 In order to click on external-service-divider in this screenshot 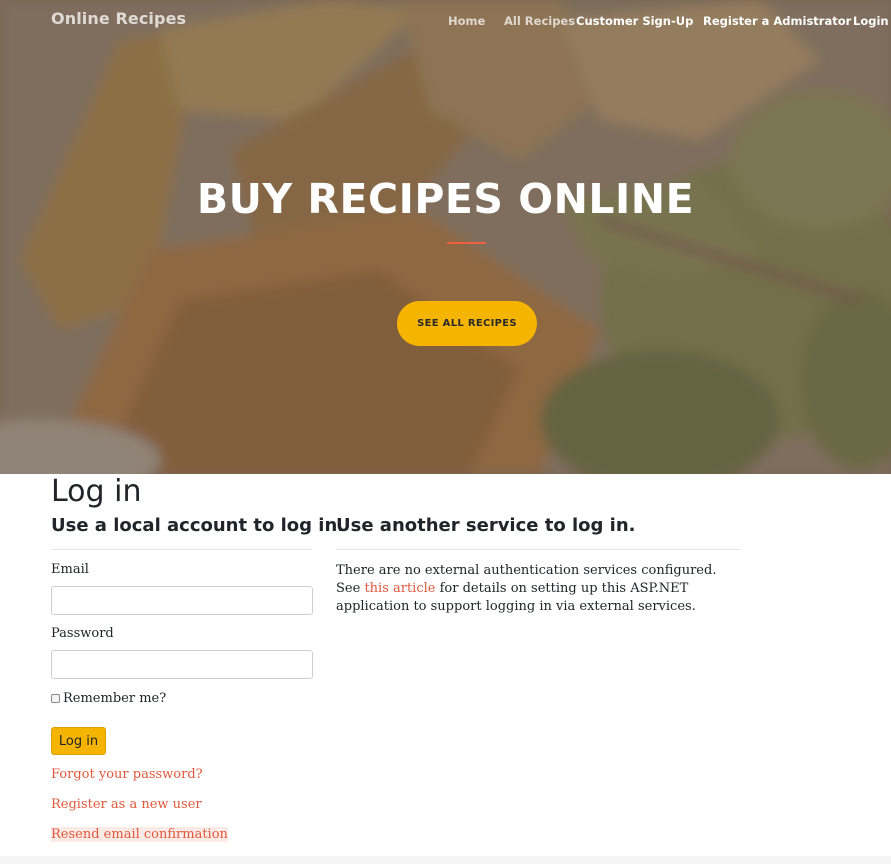, I will do `click(538, 549)`.